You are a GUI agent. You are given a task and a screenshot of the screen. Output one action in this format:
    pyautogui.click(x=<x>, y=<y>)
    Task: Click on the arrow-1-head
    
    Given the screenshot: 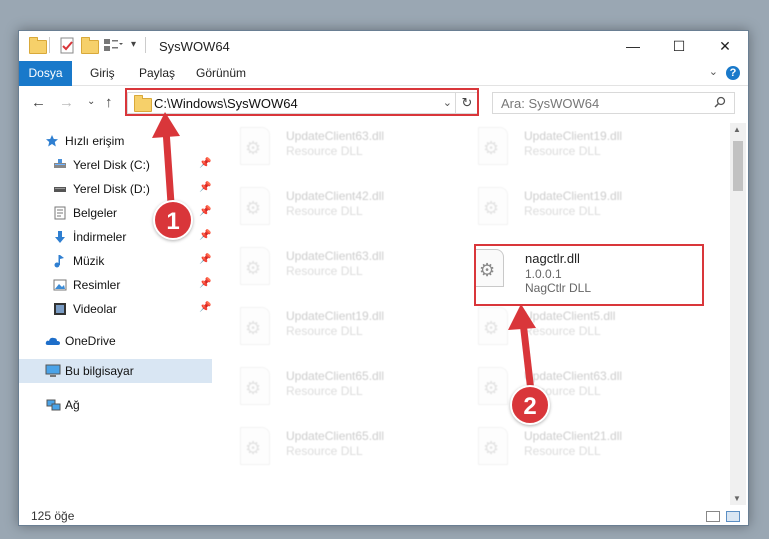 What is the action you would take?
    pyautogui.click(x=166, y=125)
    